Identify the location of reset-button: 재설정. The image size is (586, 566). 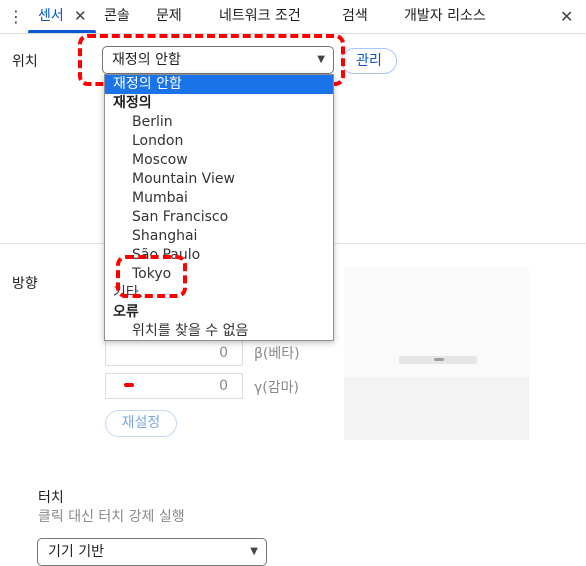
(141, 423).